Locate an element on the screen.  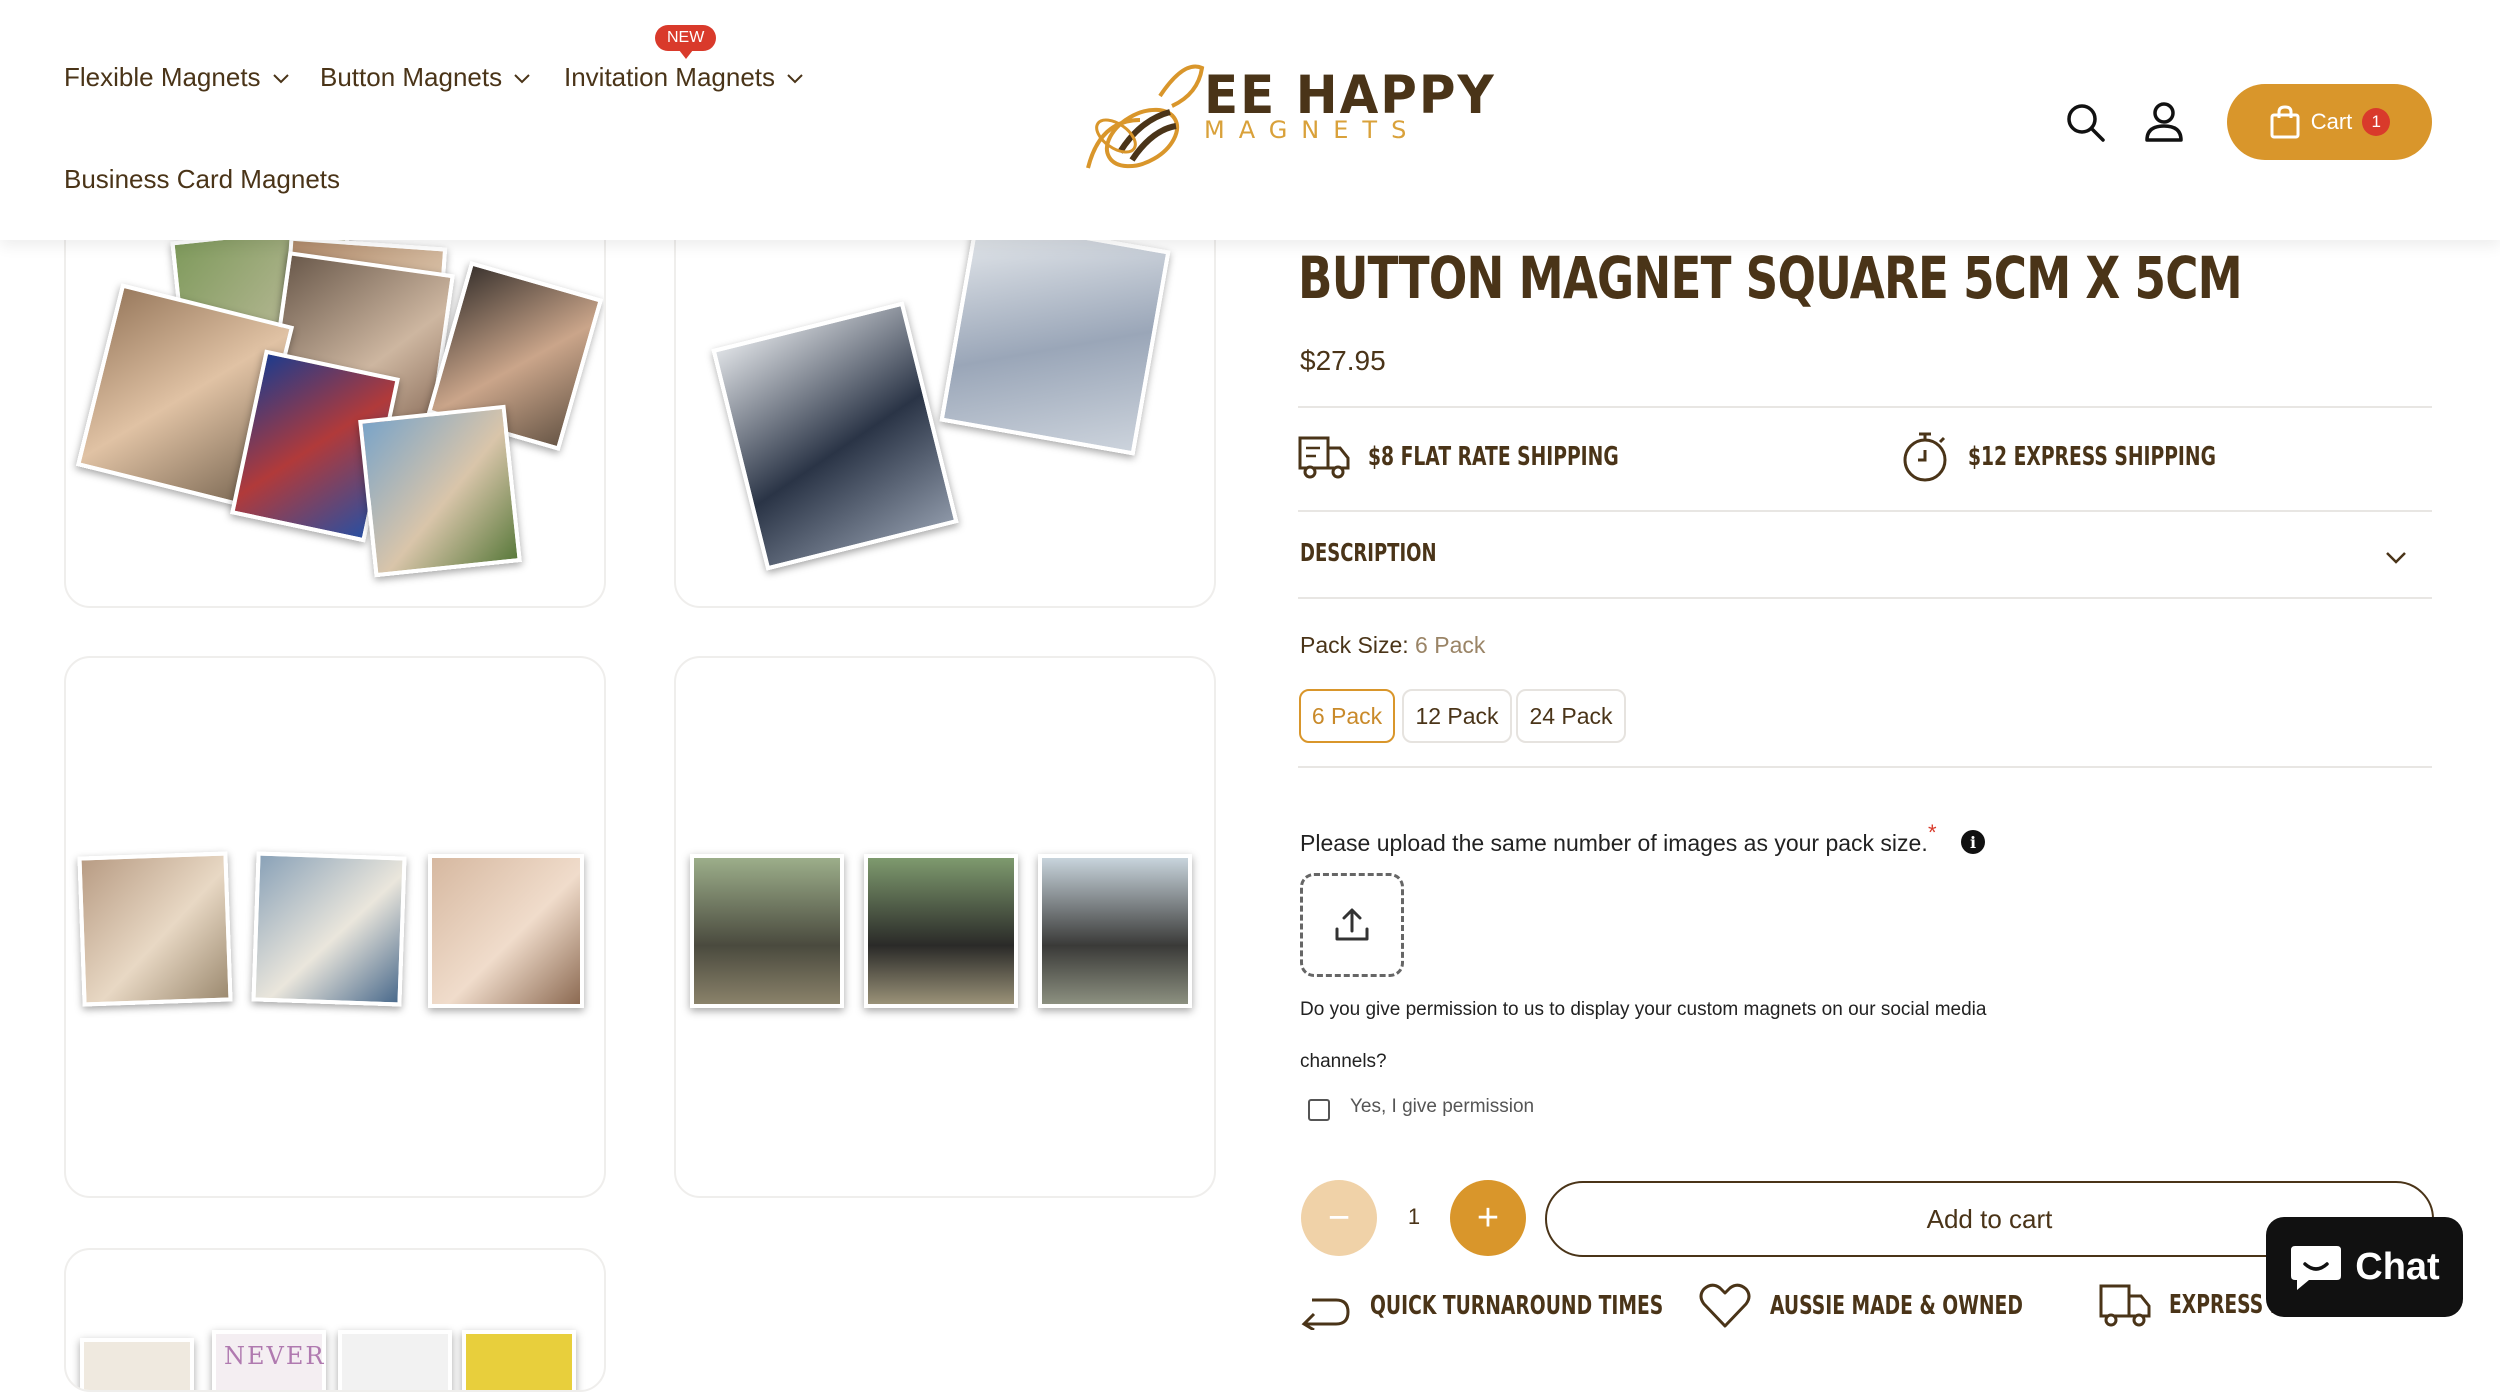
product-photo: NEVER is located at coordinates (269, 1360).